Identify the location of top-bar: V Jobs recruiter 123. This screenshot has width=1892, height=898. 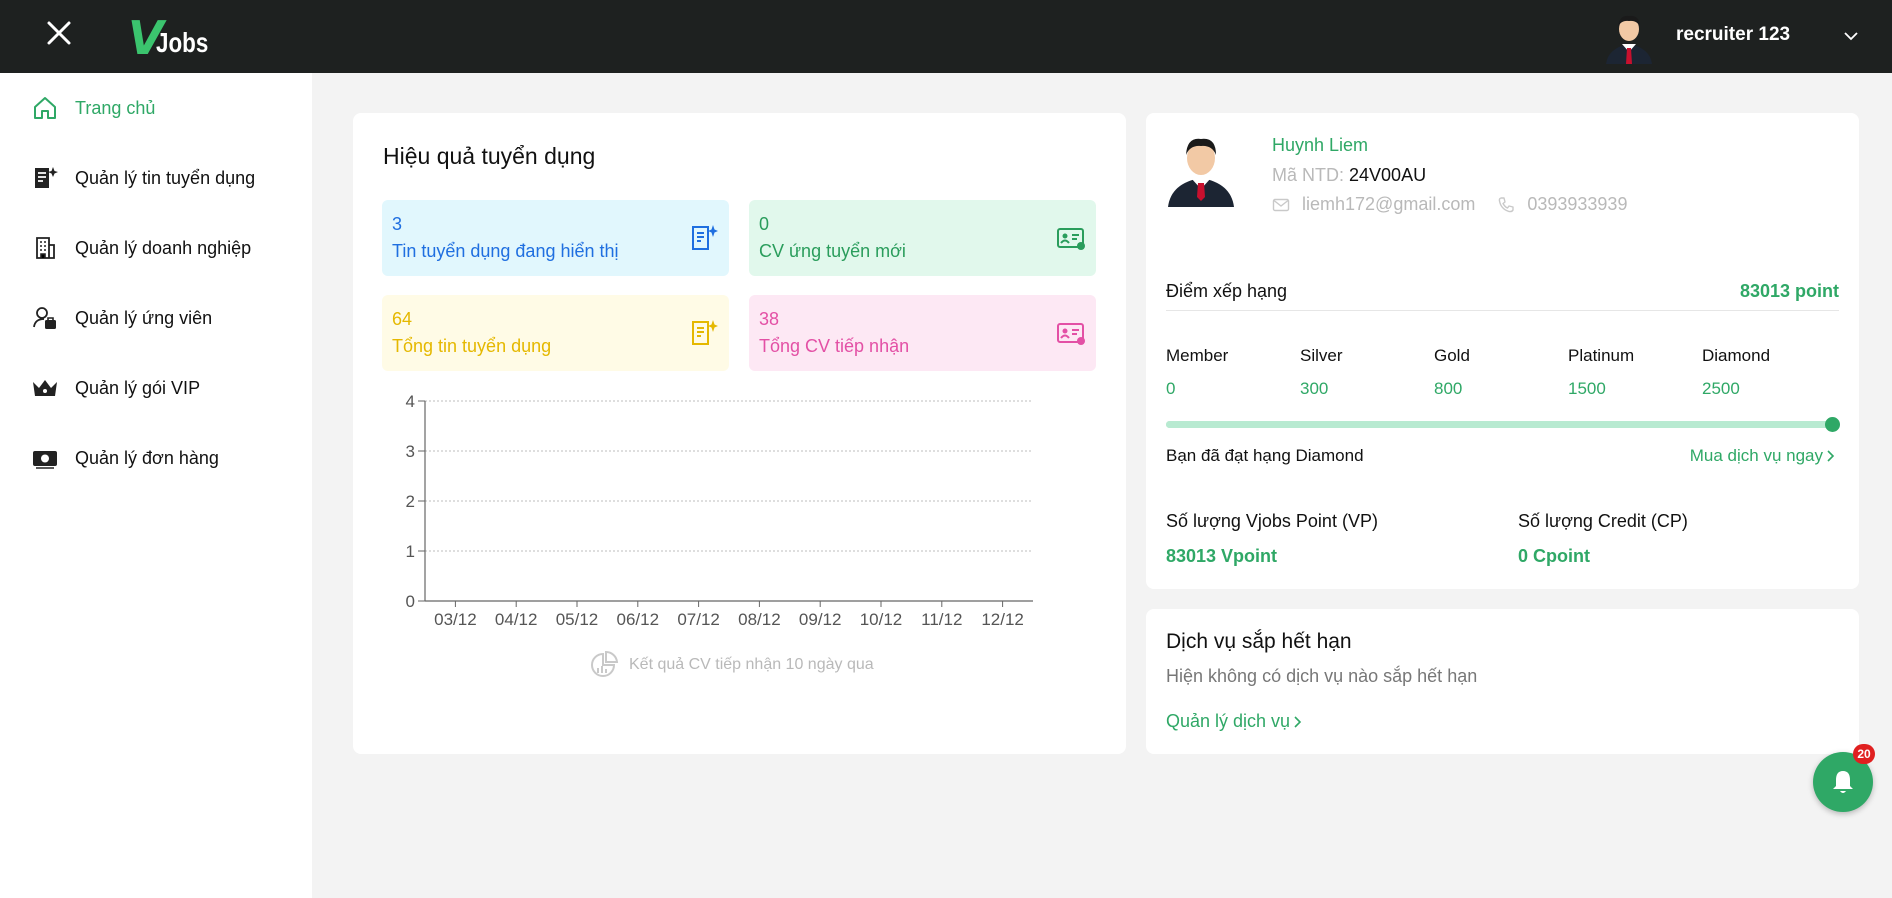
(946, 36).